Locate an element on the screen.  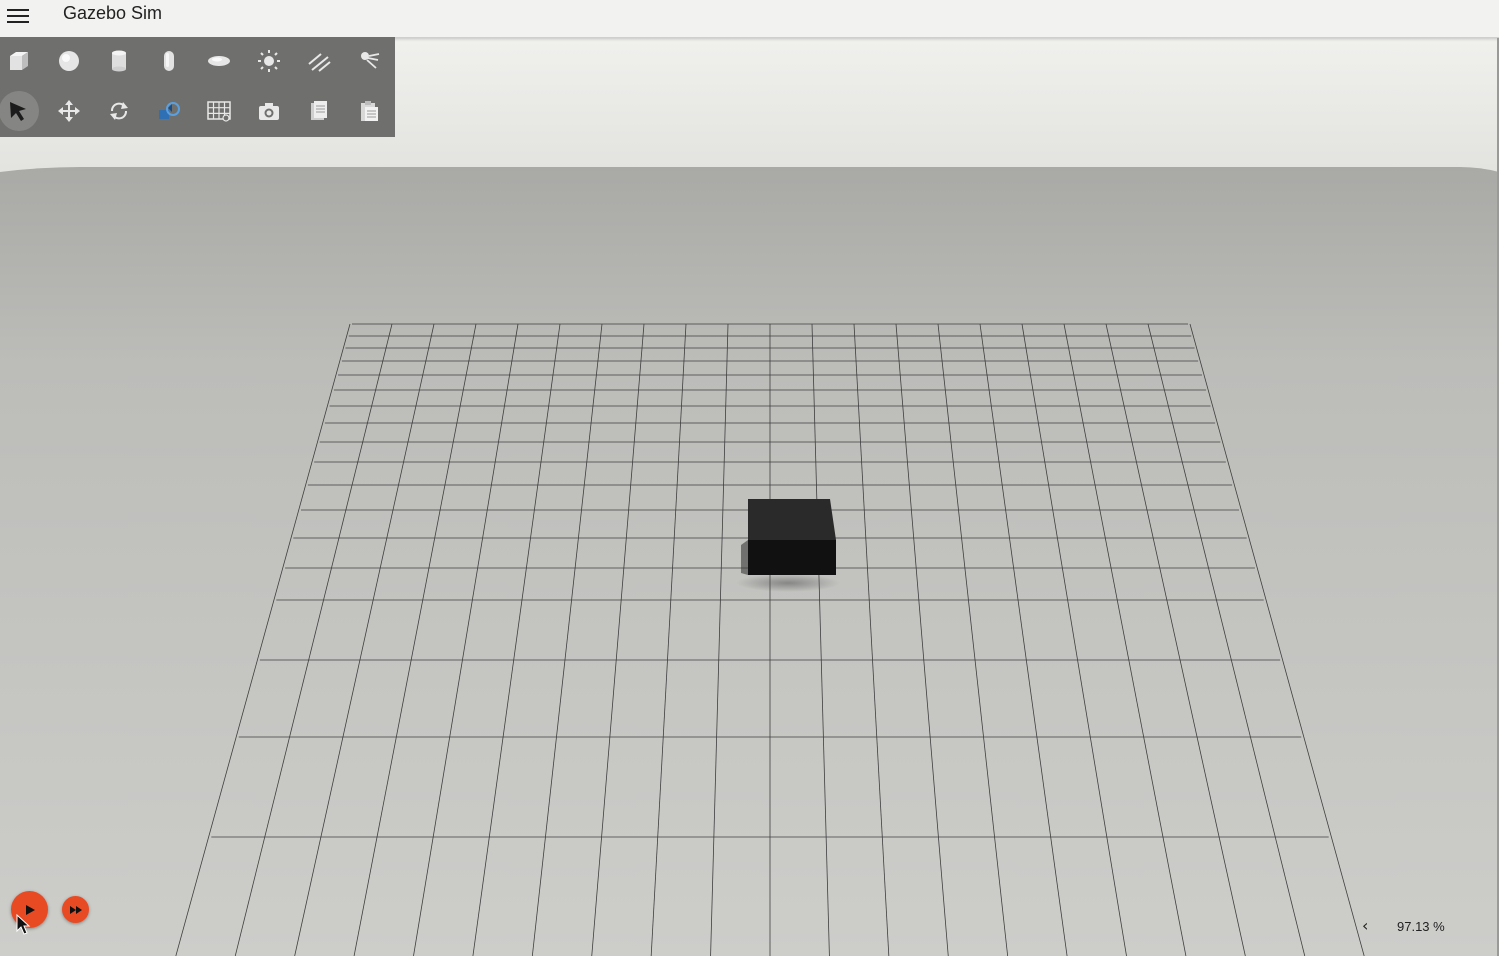
grid-snap-button is located at coordinates (219, 111).